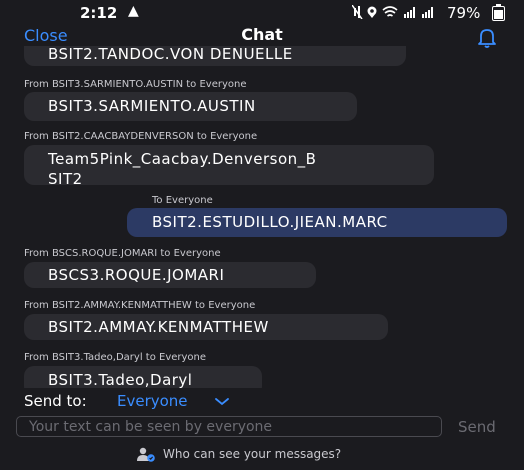  I want to click on message-bubble: BSCS3.ROQUE.JOMARI, so click(170, 275).